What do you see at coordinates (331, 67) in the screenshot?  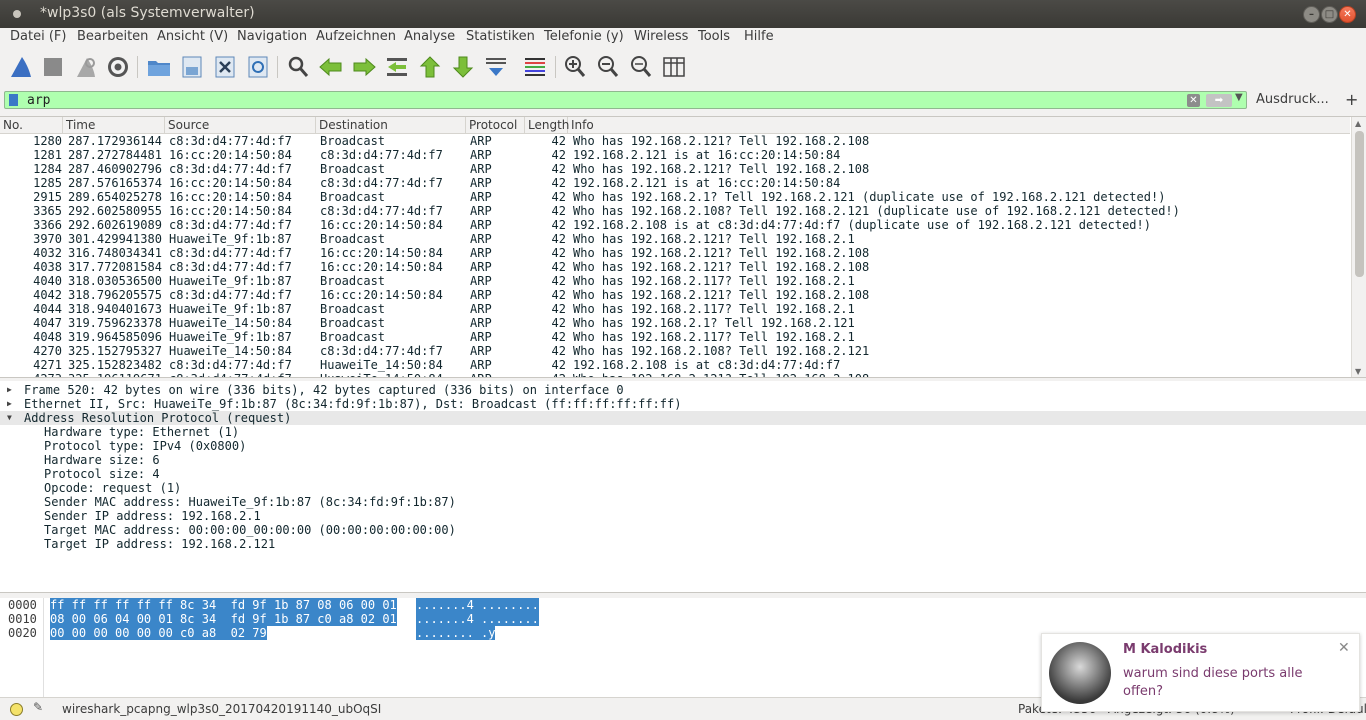 I see `go-back-arrow-icon` at bounding box center [331, 67].